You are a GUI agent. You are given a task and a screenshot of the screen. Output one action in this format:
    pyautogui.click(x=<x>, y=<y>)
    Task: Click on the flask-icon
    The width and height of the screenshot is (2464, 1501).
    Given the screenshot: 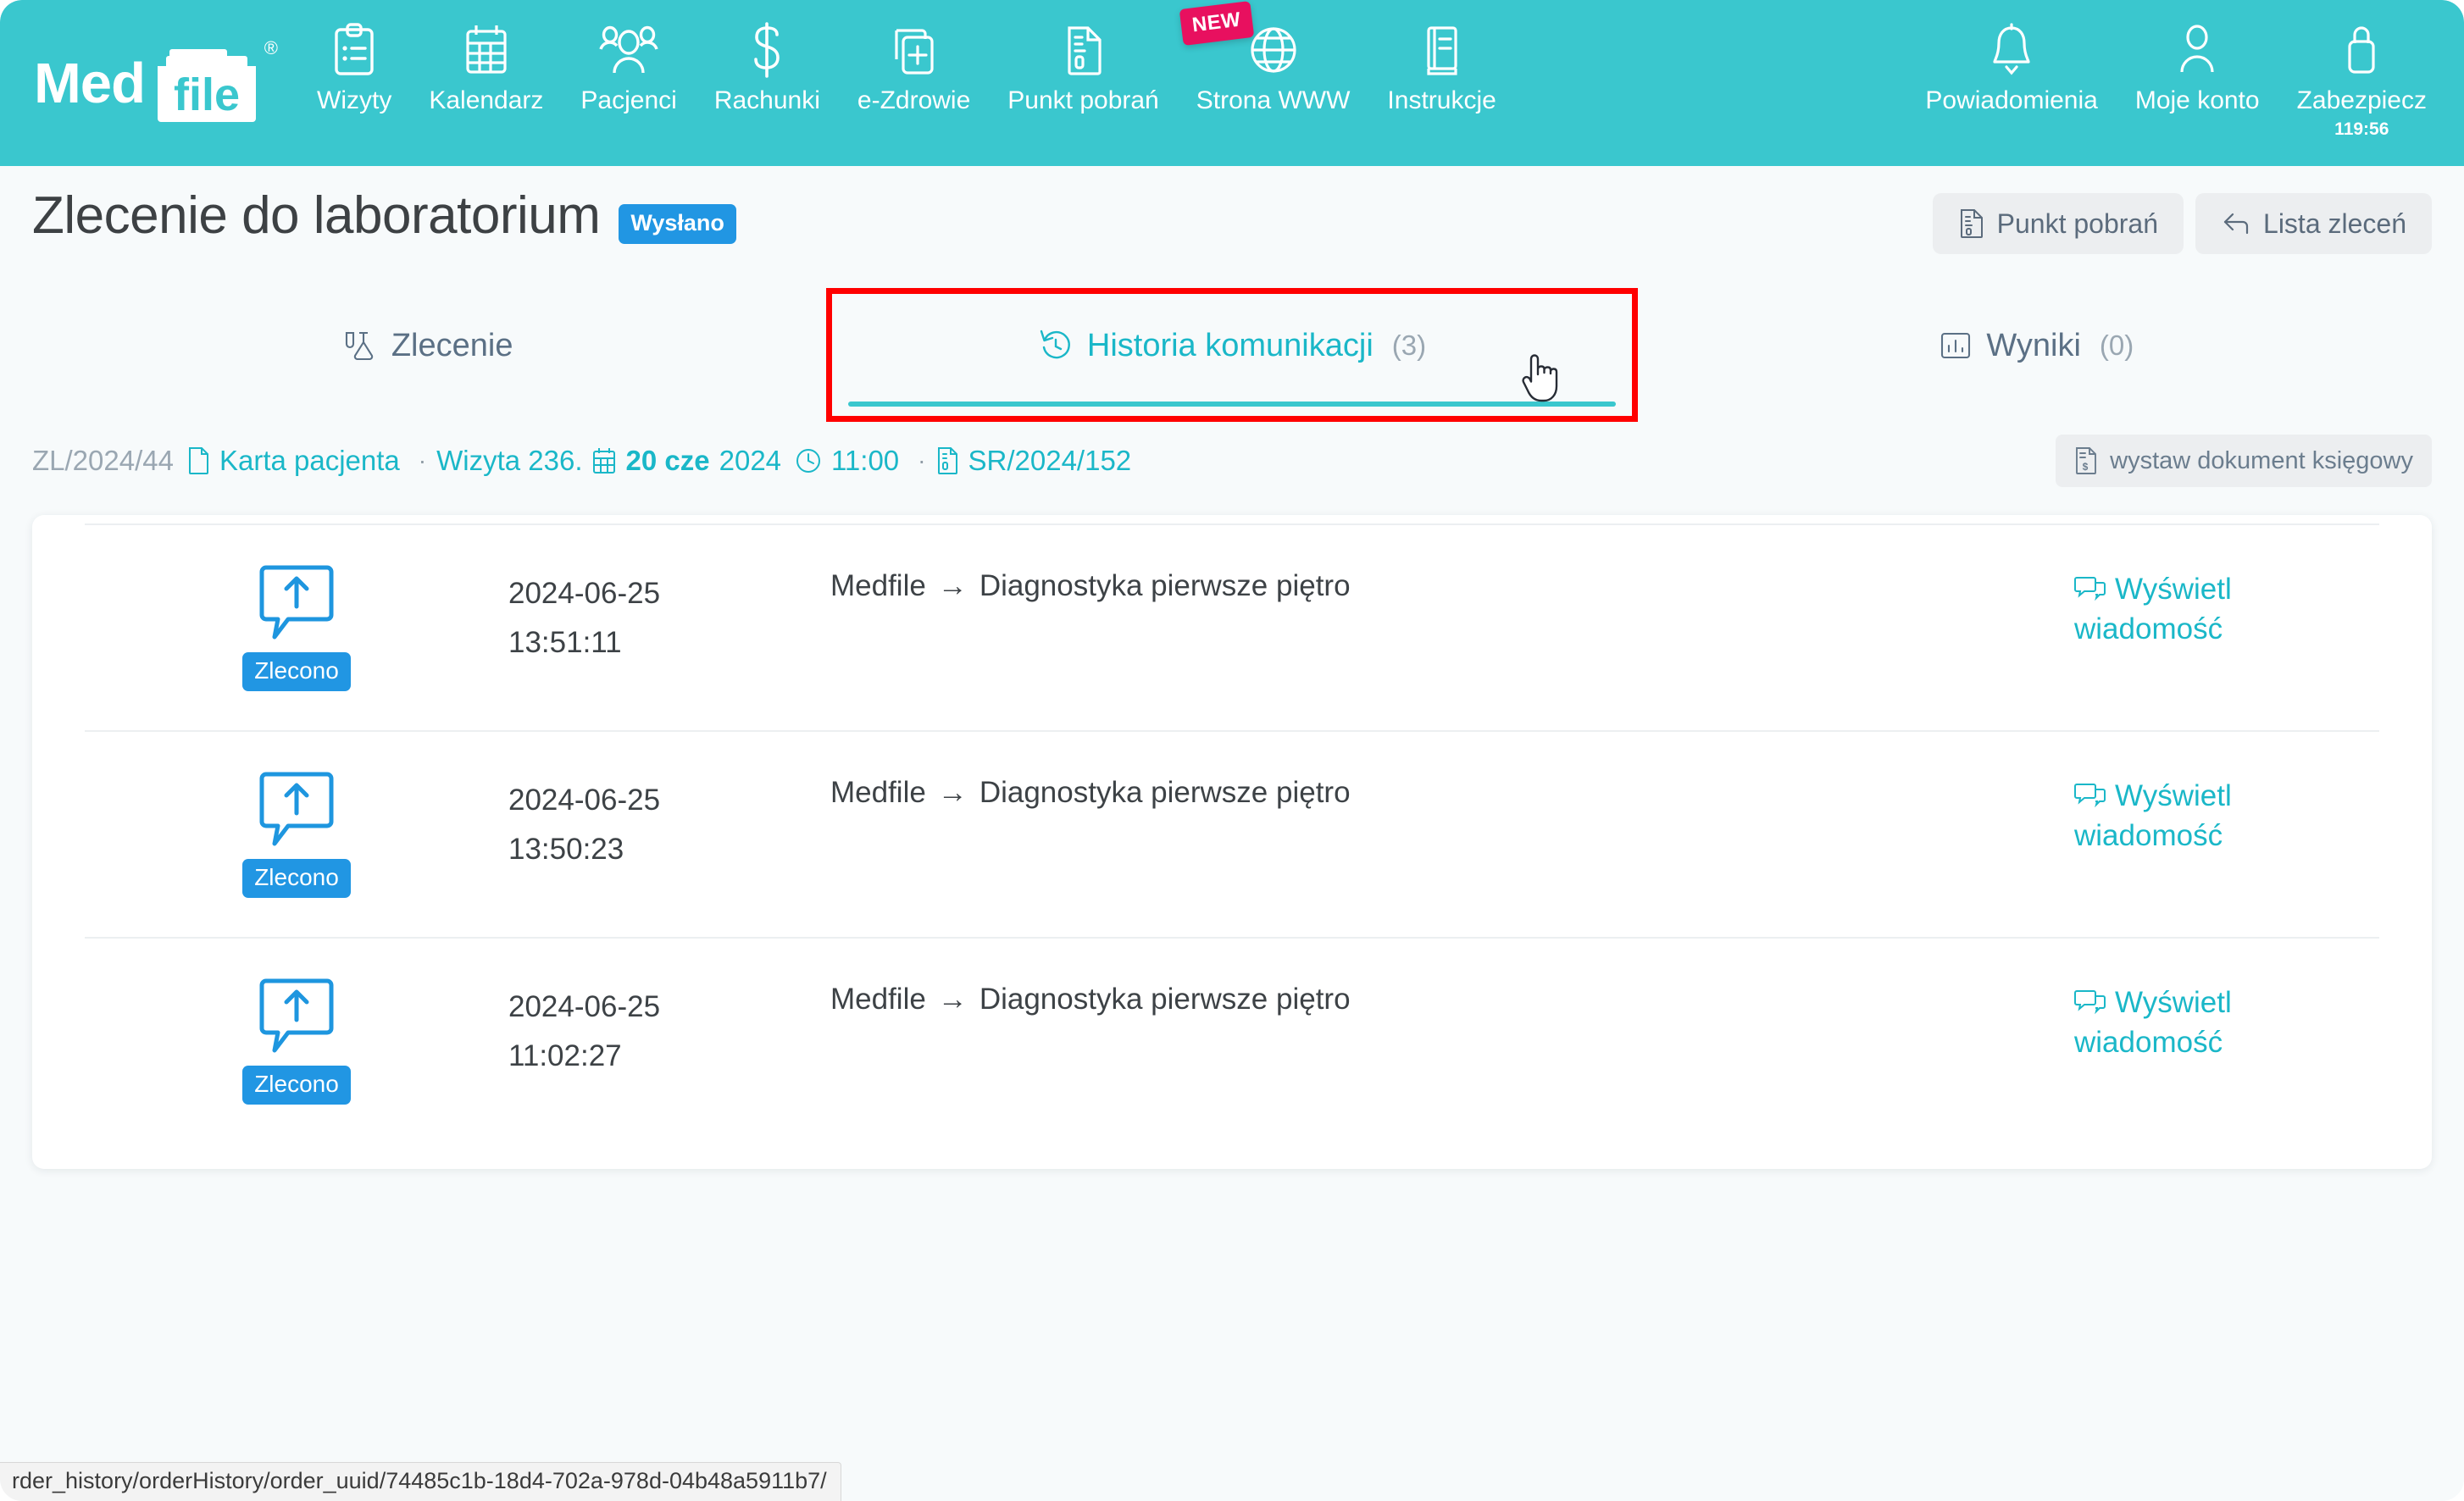 What is the action you would take?
    pyautogui.click(x=360, y=345)
    